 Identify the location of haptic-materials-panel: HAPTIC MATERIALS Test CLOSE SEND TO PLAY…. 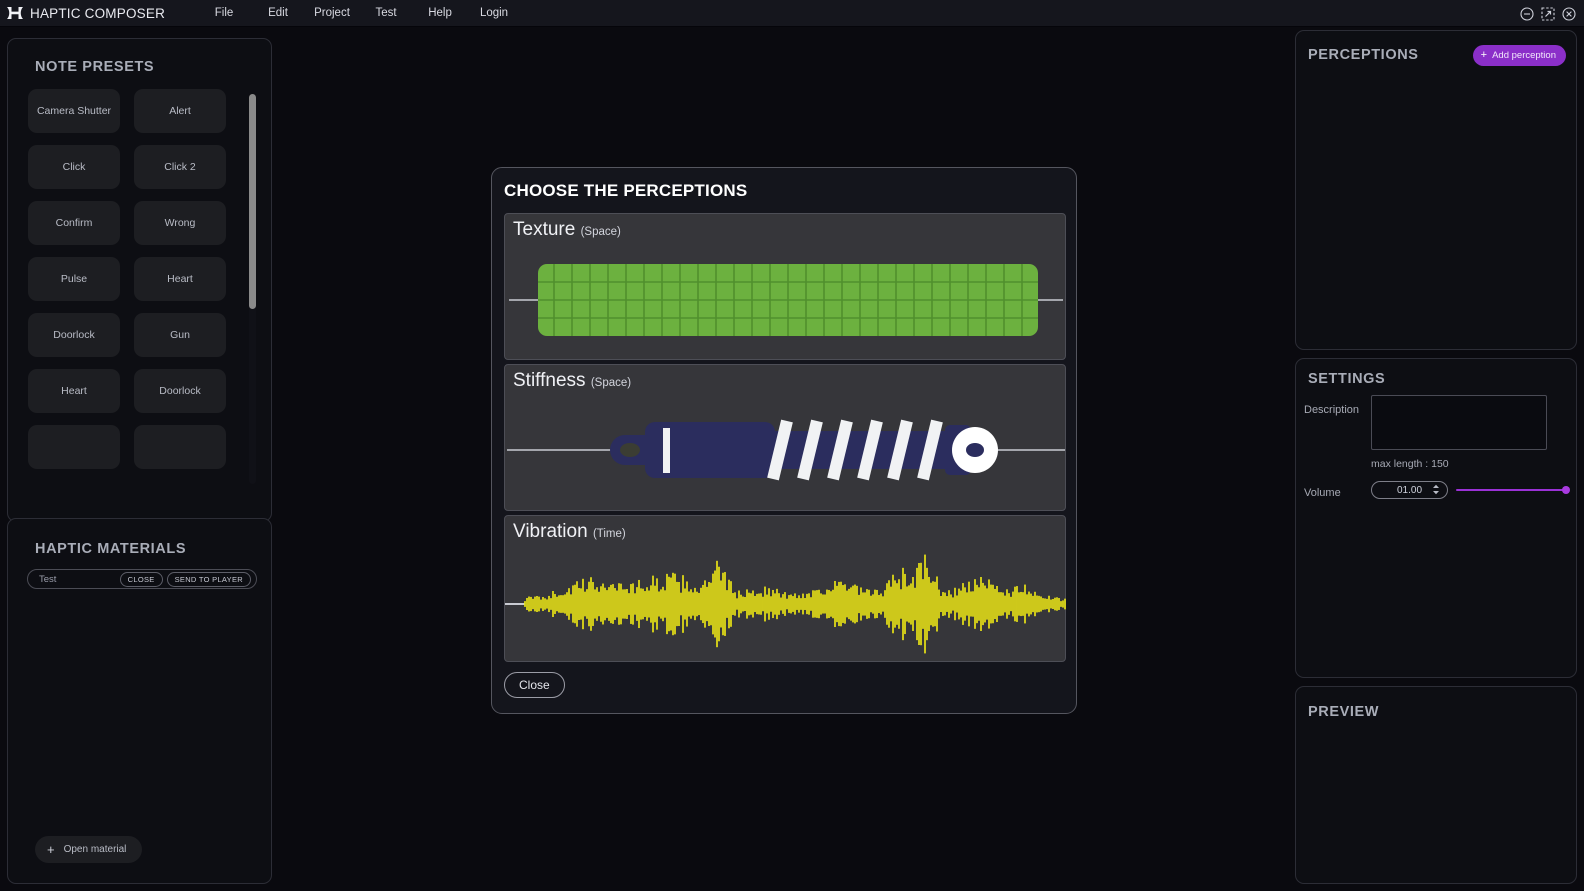
(139, 701).